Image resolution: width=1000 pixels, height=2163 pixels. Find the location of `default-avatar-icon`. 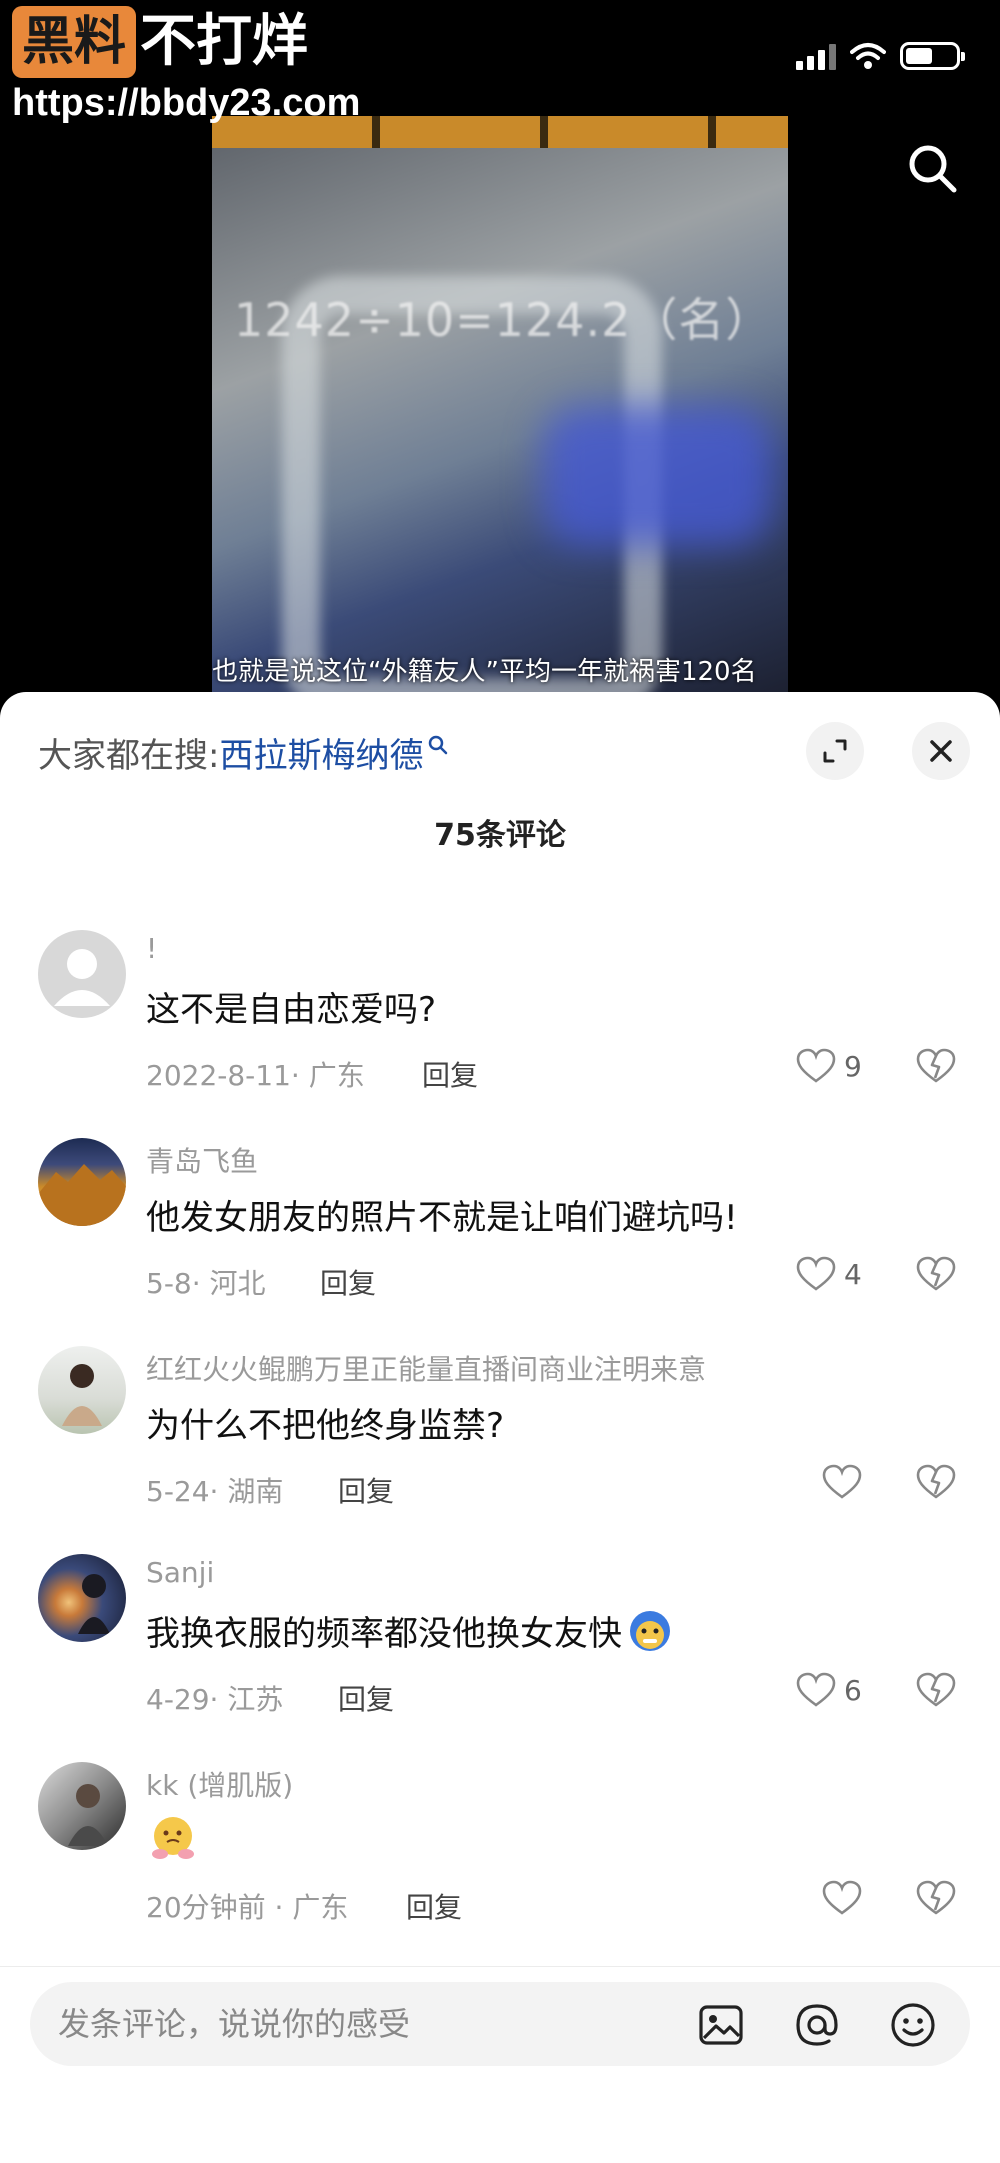

default-avatar-icon is located at coordinates (82, 977).